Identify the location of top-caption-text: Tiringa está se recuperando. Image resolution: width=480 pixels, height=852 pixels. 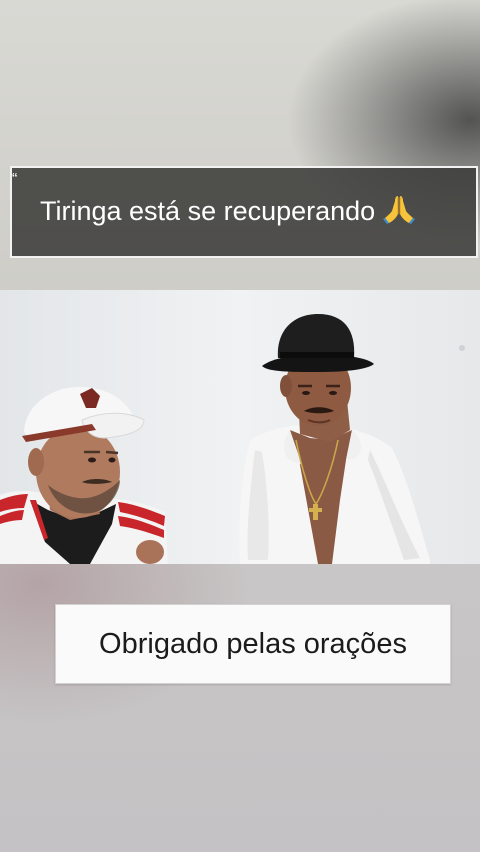
(208, 210).